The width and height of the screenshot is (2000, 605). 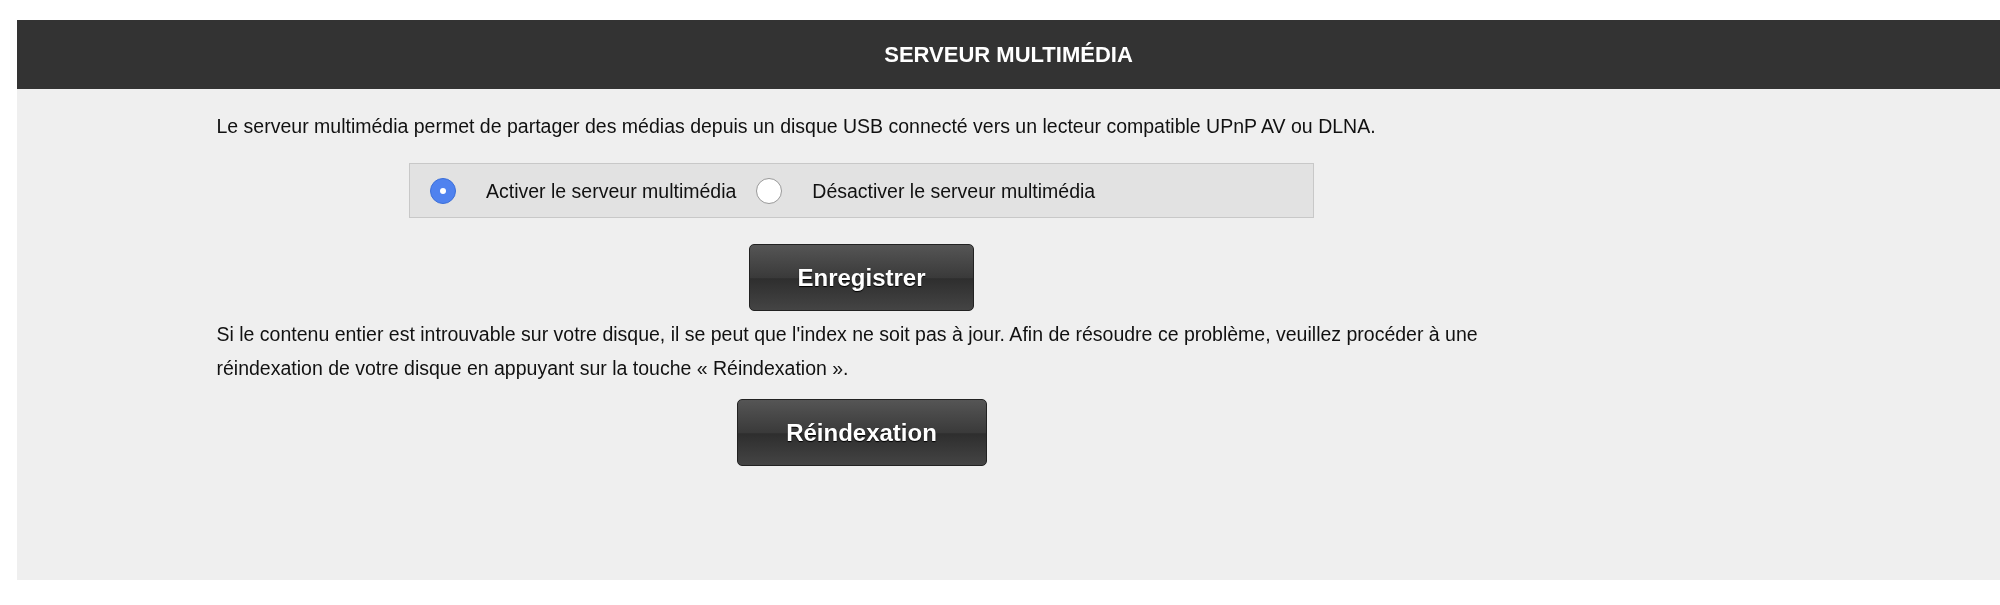 What do you see at coordinates (861, 432) in the screenshot?
I see `reindex-button: Réindexation` at bounding box center [861, 432].